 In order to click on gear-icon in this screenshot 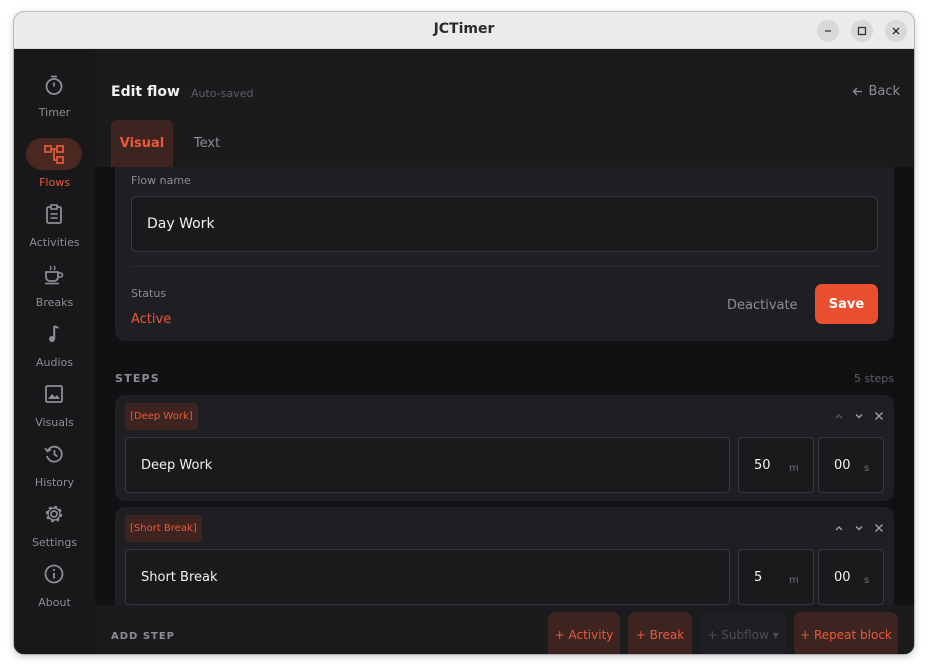, I will do `click(54, 514)`.